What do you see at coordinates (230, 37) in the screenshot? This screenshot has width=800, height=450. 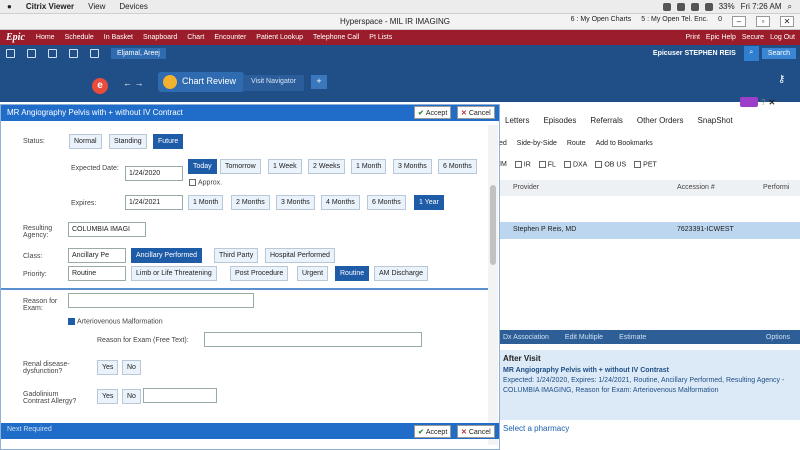 I see `toolbar-encounter: Encounter` at bounding box center [230, 37].